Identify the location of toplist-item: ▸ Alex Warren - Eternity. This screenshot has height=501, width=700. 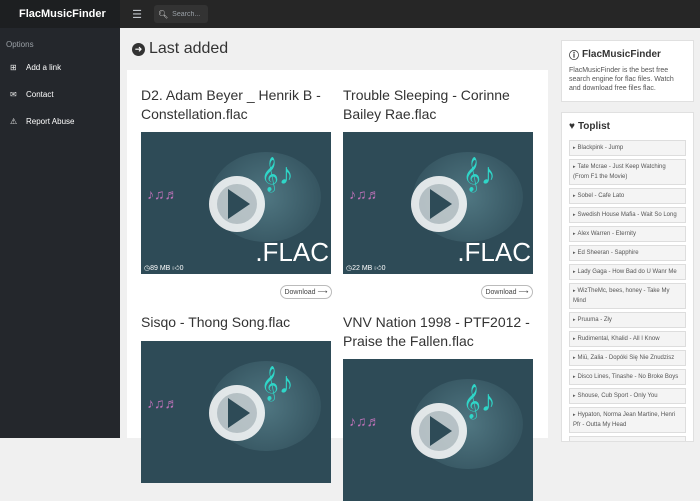
(627, 234).